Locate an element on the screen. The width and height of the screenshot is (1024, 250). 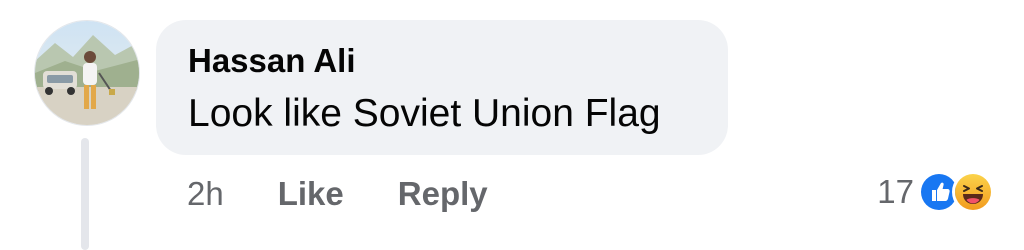
like-button: Like is located at coordinates (311, 194).